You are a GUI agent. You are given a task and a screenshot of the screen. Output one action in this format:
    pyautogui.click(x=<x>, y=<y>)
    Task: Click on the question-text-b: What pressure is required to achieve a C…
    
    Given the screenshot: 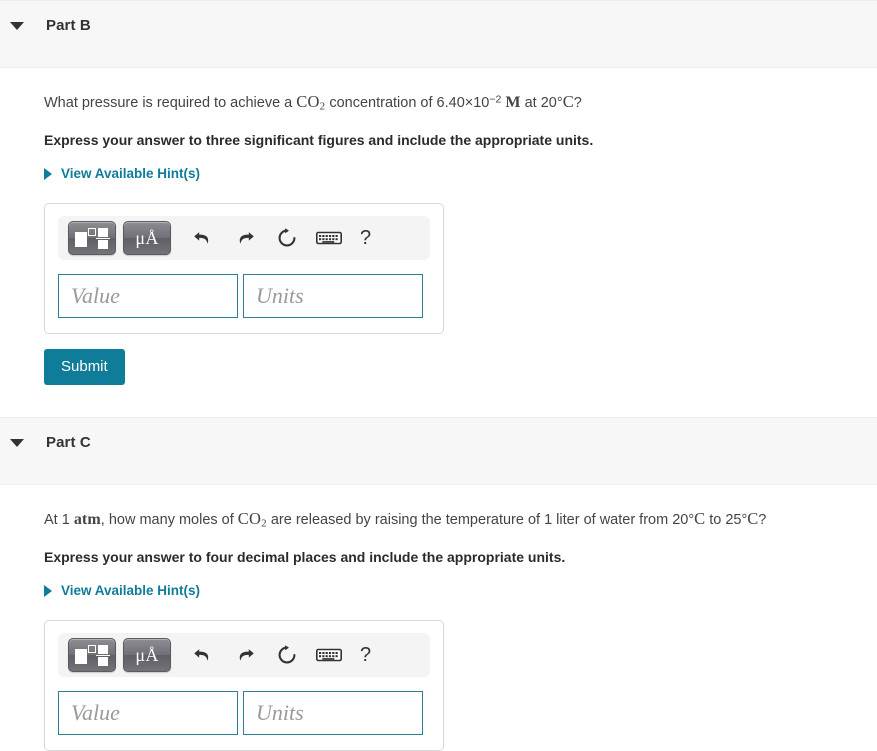 What is the action you would take?
    pyautogui.click(x=460, y=102)
    